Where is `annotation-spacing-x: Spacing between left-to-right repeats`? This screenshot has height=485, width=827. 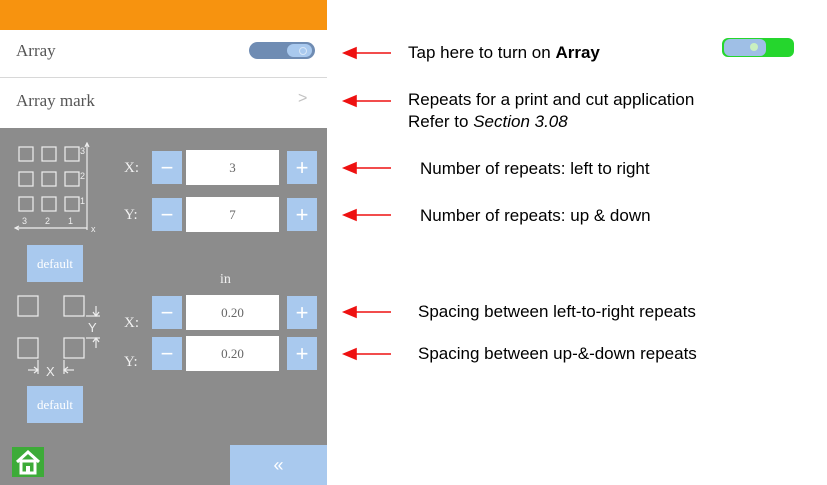 annotation-spacing-x: Spacing between left-to-right repeats is located at coordinates (557, 311).